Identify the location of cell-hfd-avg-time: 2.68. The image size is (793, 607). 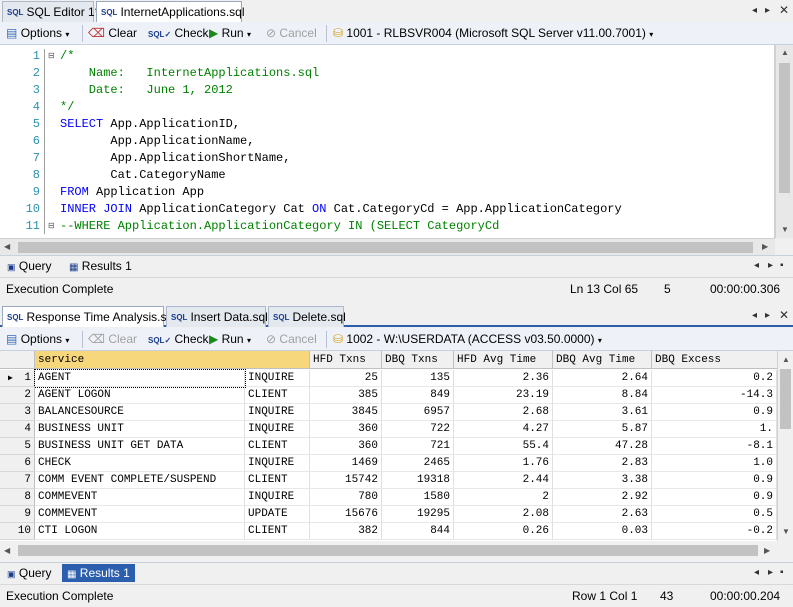
(503, 412).